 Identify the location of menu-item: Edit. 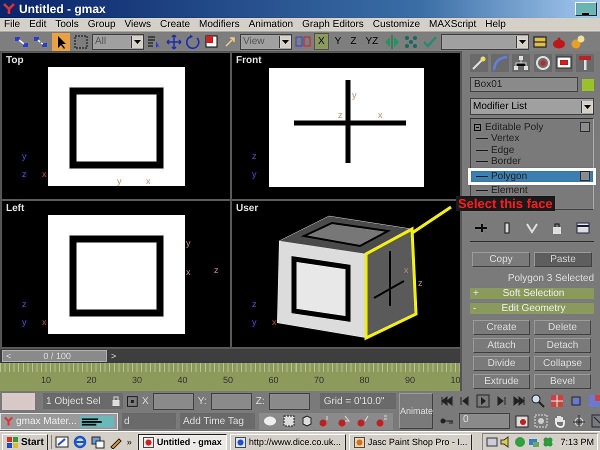
(37, 24).